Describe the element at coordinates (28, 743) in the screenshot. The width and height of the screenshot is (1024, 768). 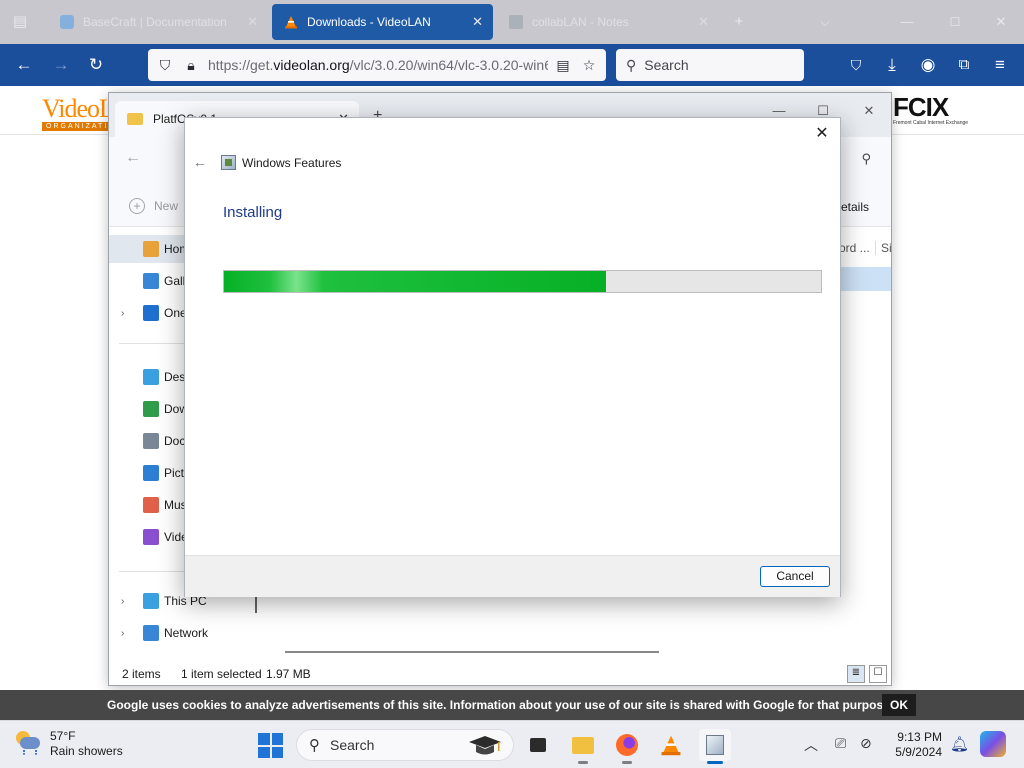
I see `rain-showers-icon` at that location.